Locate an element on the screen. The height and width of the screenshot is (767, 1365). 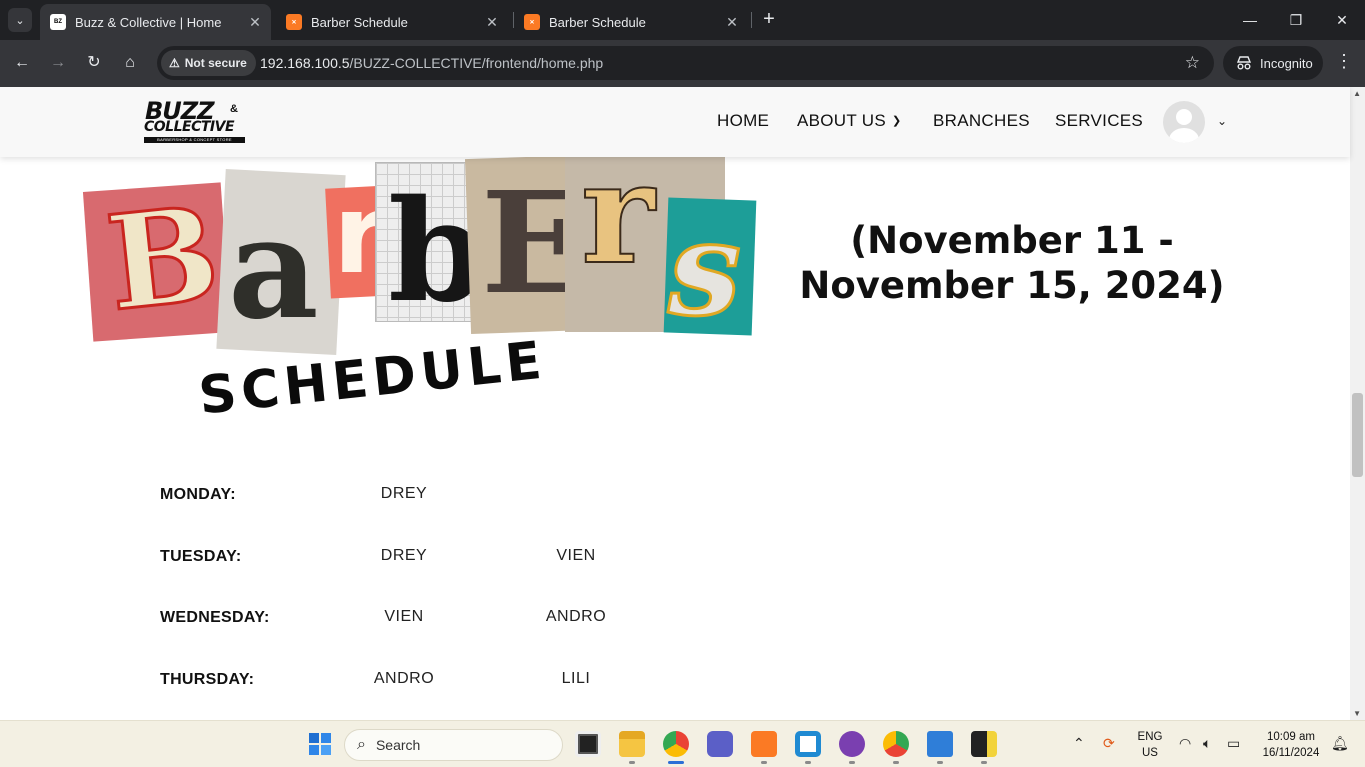
incognito-badge: Incognito is located at coordinates (1273, 63).